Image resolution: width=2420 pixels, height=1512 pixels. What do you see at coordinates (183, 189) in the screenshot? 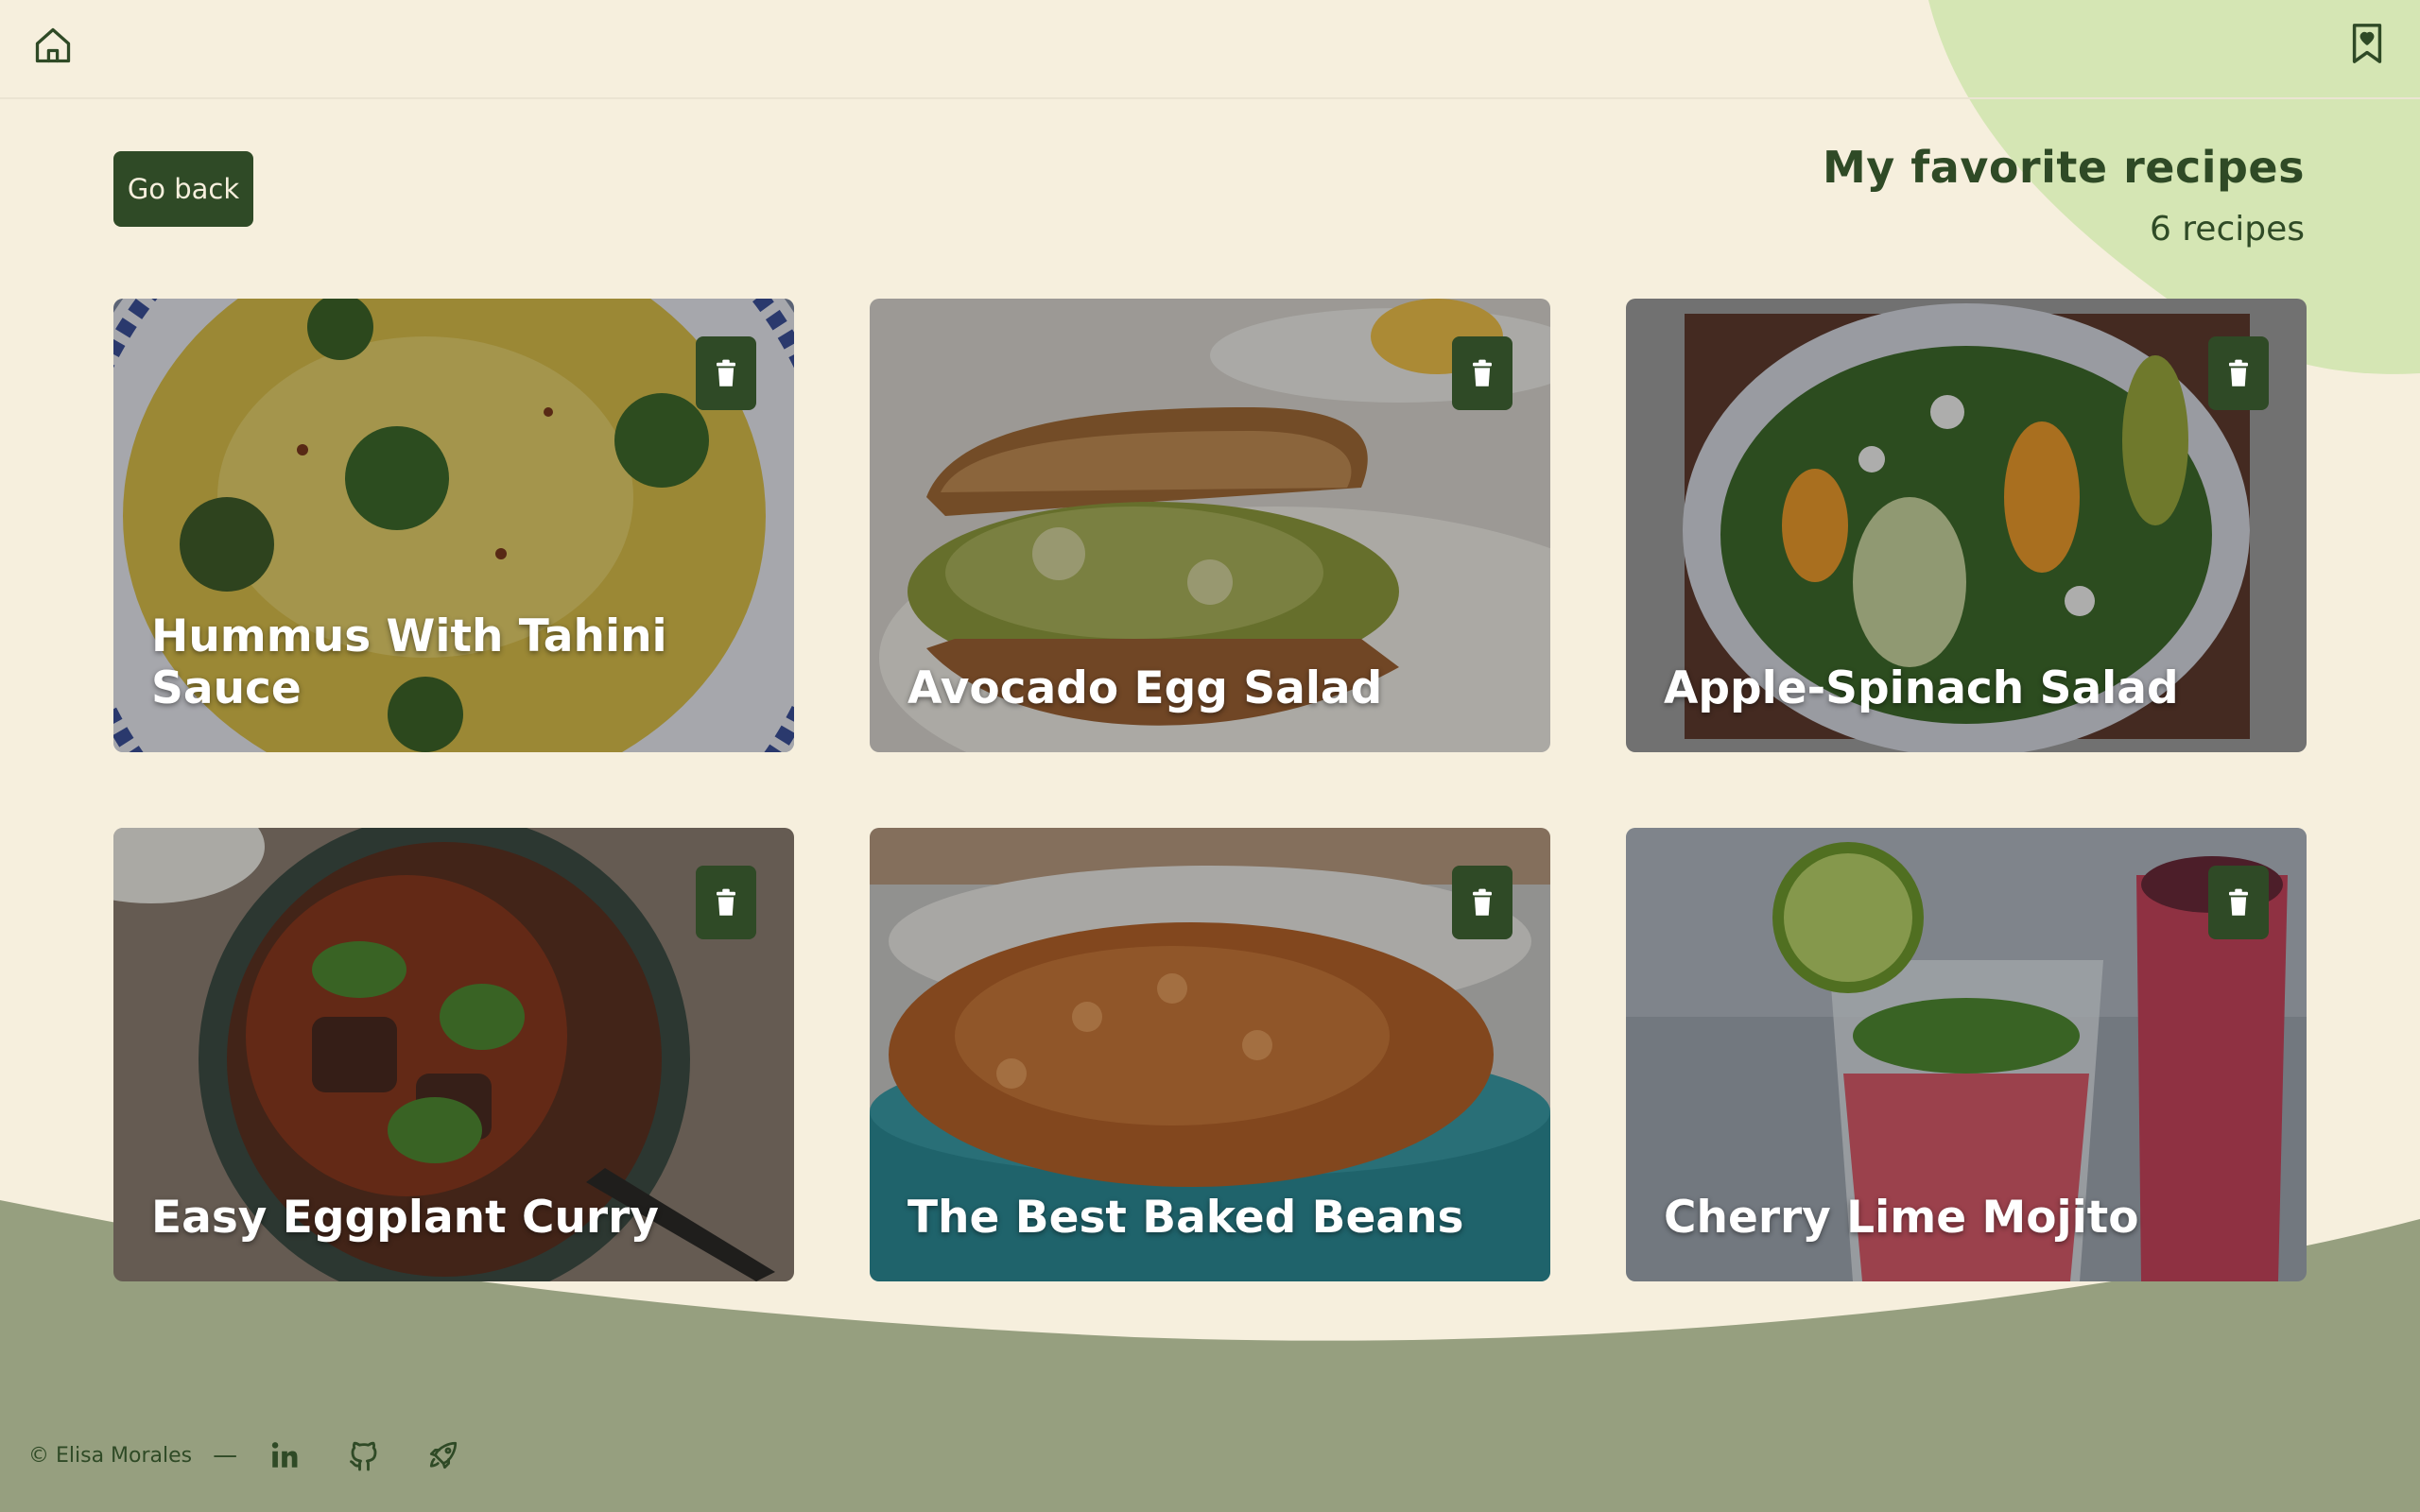
I see `go-back-button: Go back` at bounding box center [183, 189].